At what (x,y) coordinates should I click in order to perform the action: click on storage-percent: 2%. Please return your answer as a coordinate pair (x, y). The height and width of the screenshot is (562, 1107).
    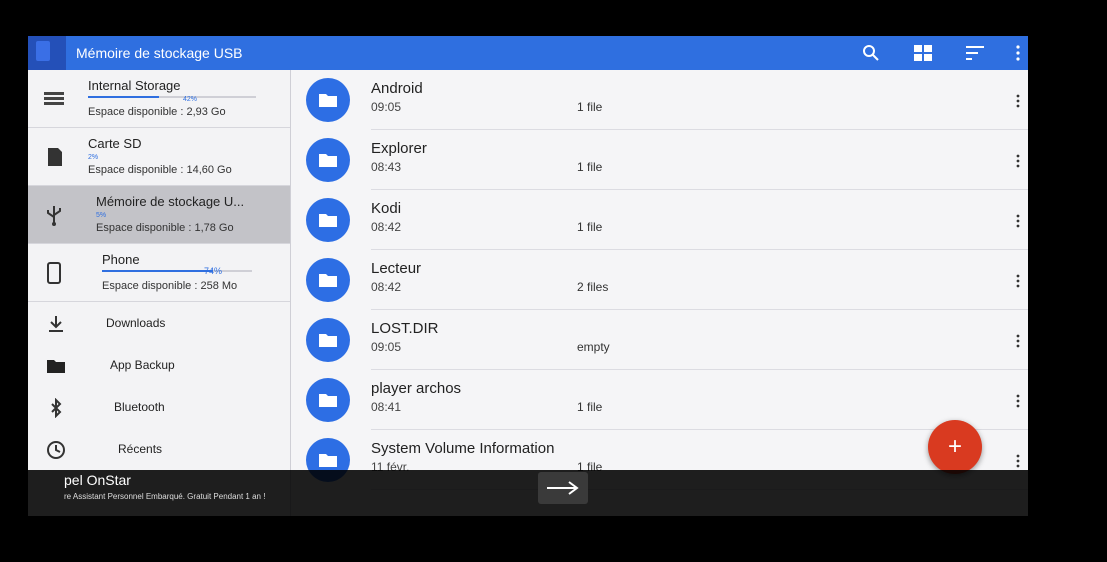
    Looking at the image, I should click on (93, 157).